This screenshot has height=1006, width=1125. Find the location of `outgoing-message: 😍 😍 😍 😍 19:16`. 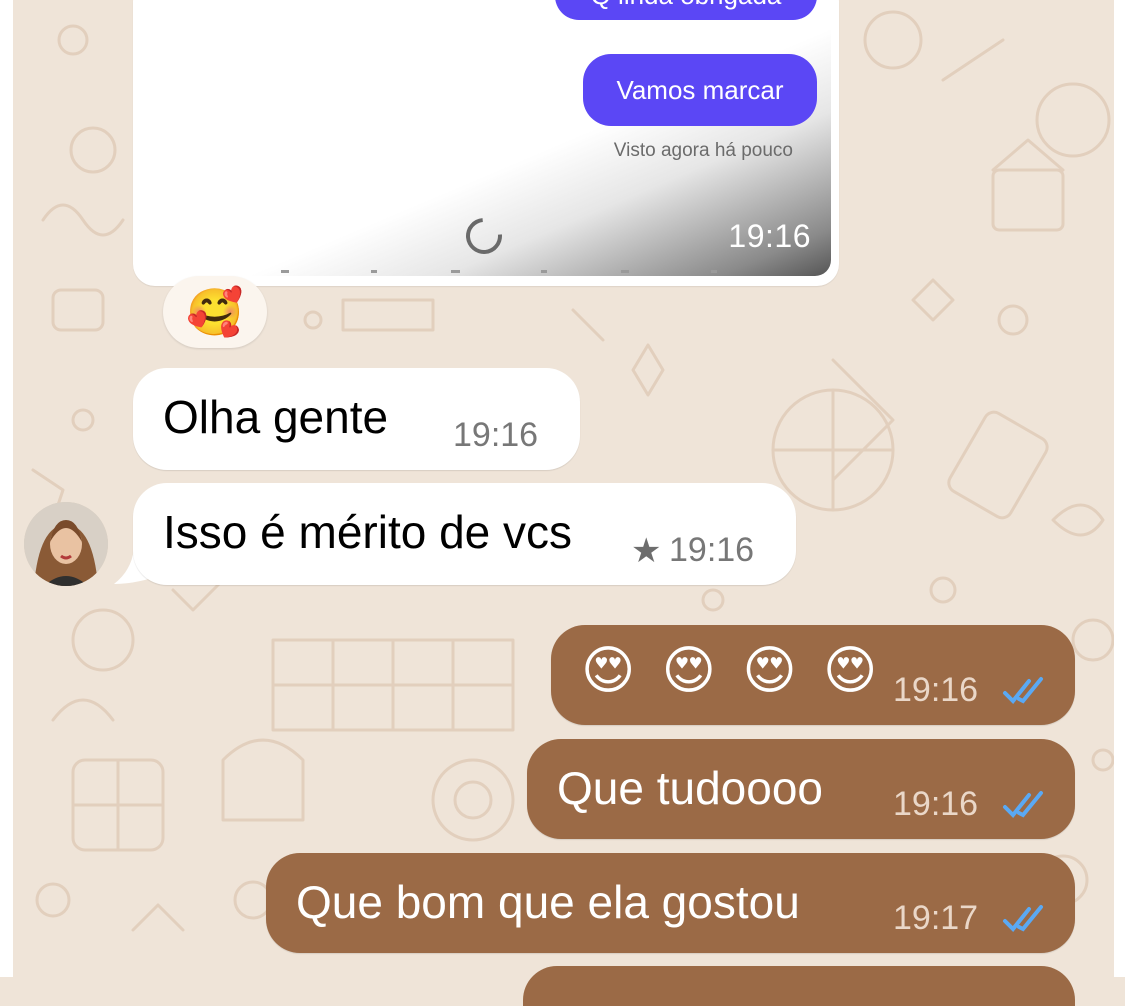

outgoing-message: 😍 😍 😍 😍 19:16 is located at coordinates (813, 675).